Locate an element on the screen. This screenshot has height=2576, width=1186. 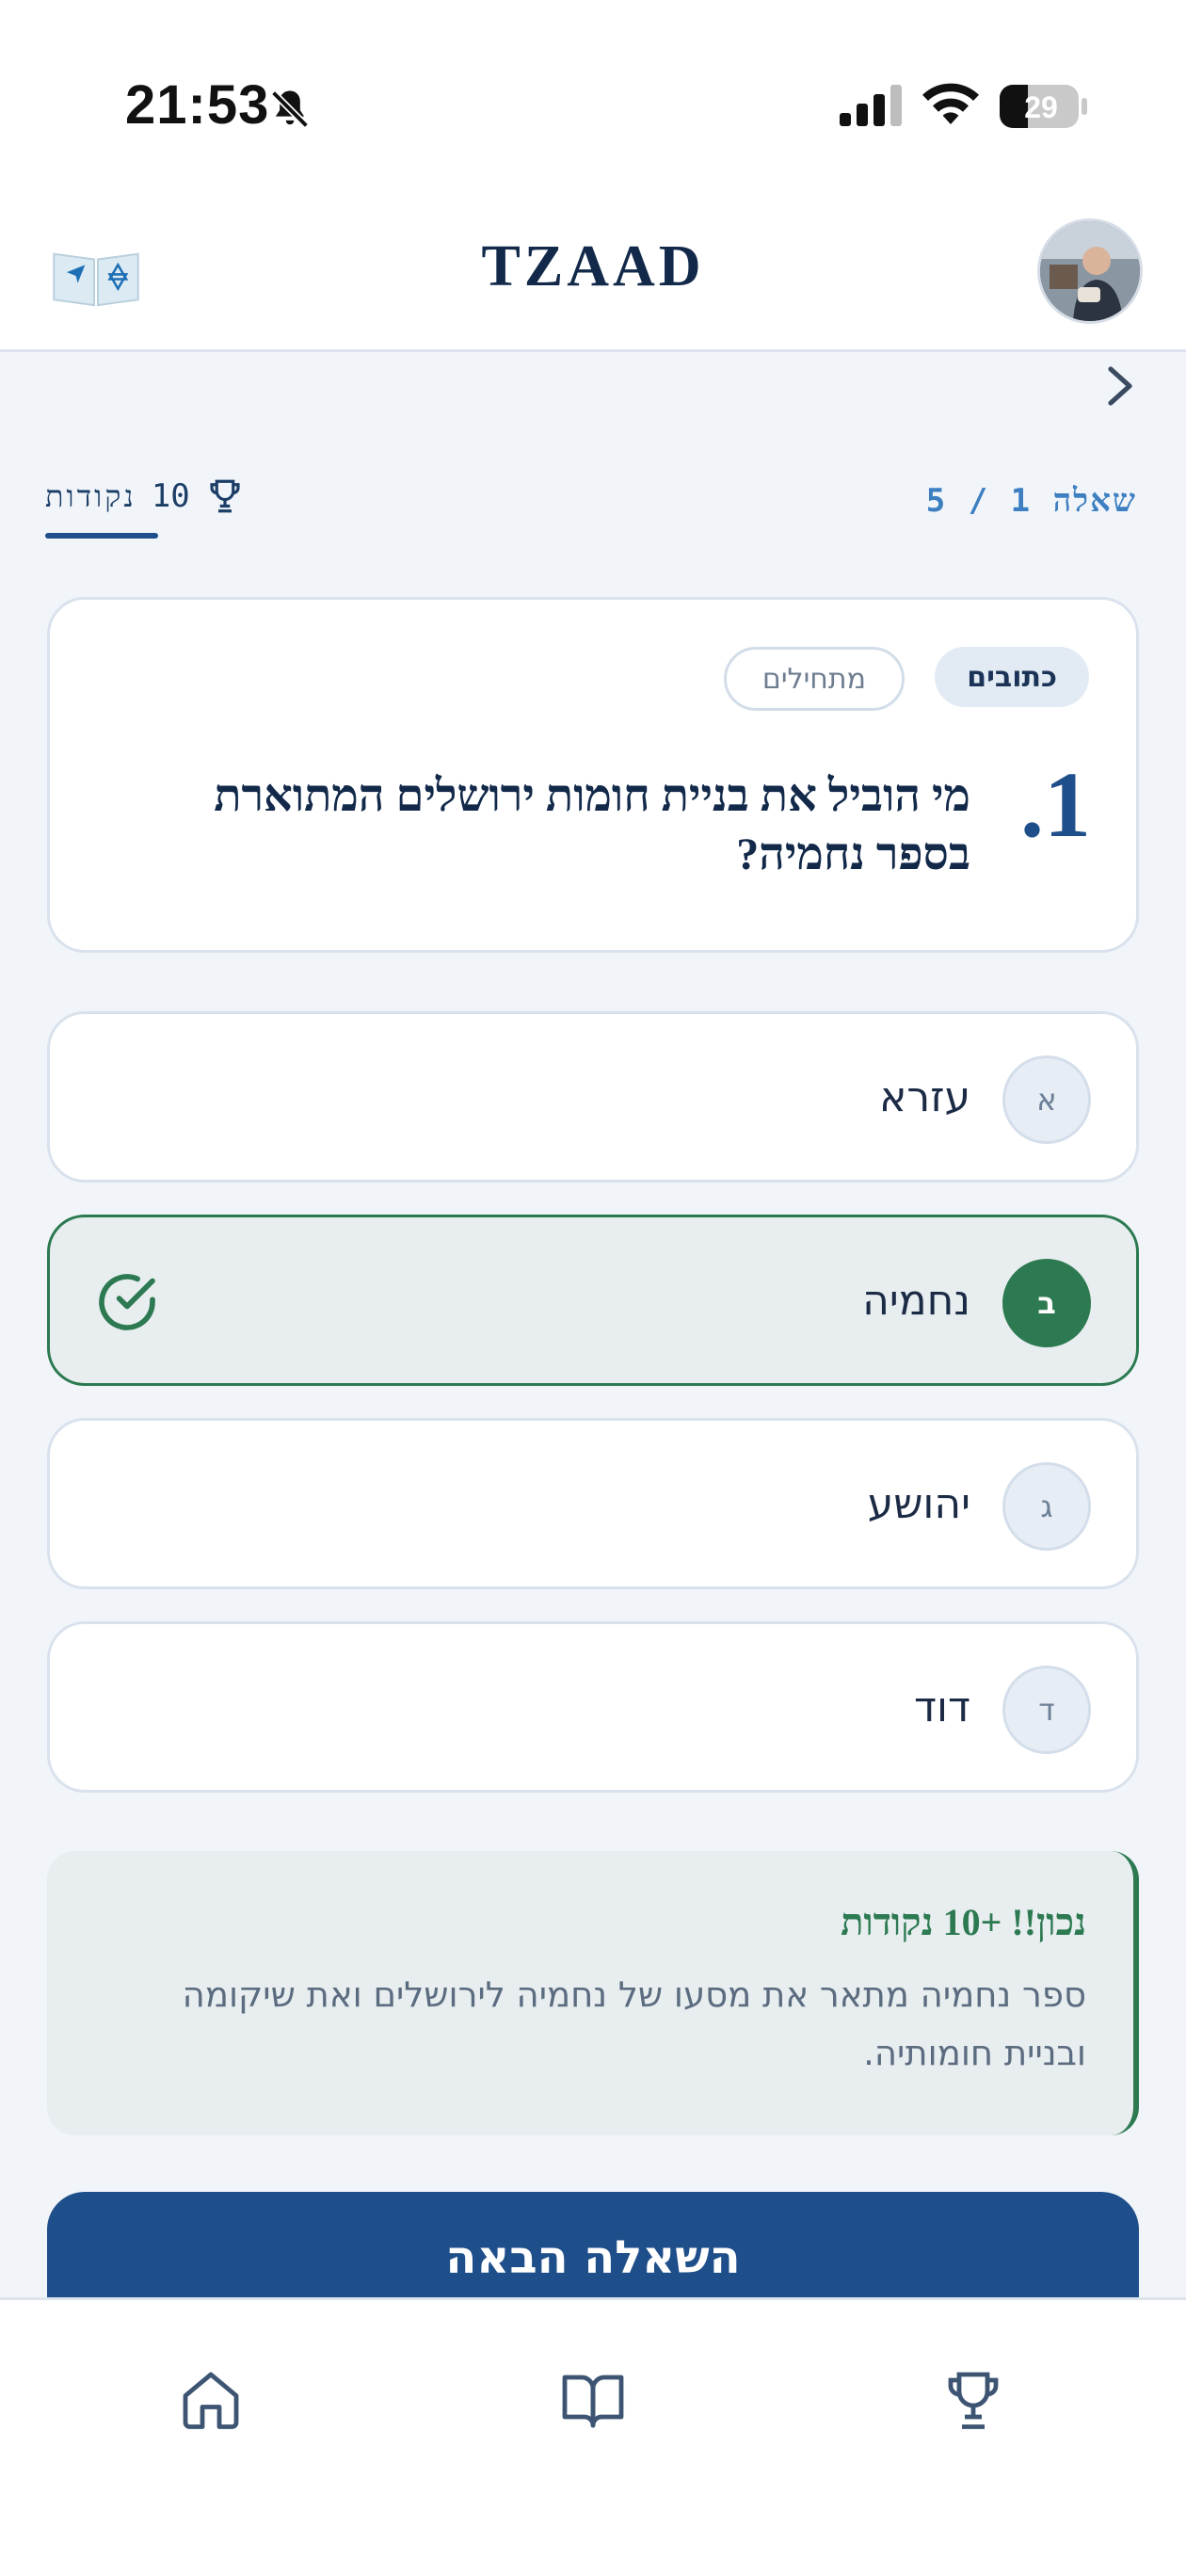
level-tag: מתחילים is located at coordinates (814, 679).